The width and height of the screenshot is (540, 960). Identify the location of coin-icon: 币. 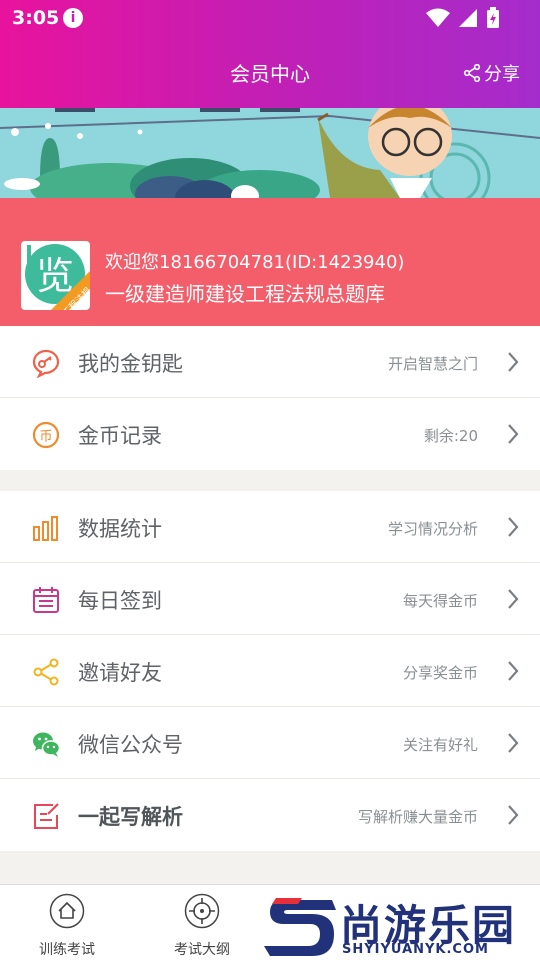
(46, 435).